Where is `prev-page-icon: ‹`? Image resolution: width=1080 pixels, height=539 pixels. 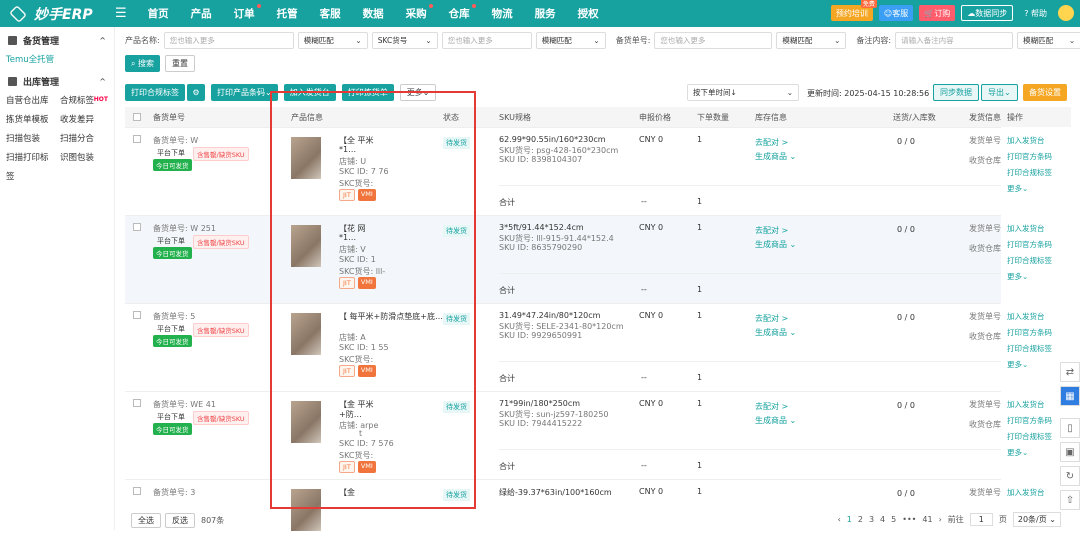
prev-page-icon: ‹ is located at coordinates (839, 519).